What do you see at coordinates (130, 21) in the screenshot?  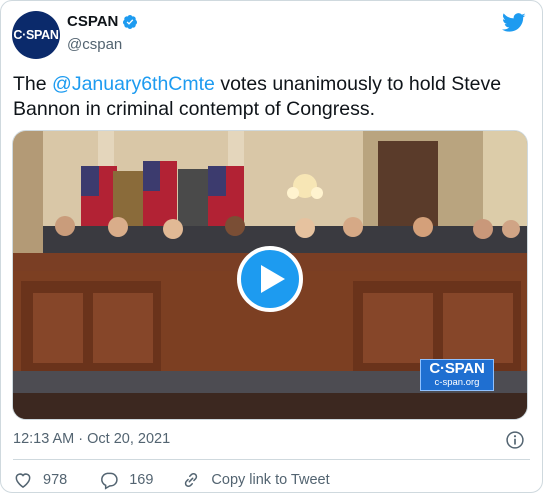 I see `verified-badge-icon` at bounding box center [130, 21].